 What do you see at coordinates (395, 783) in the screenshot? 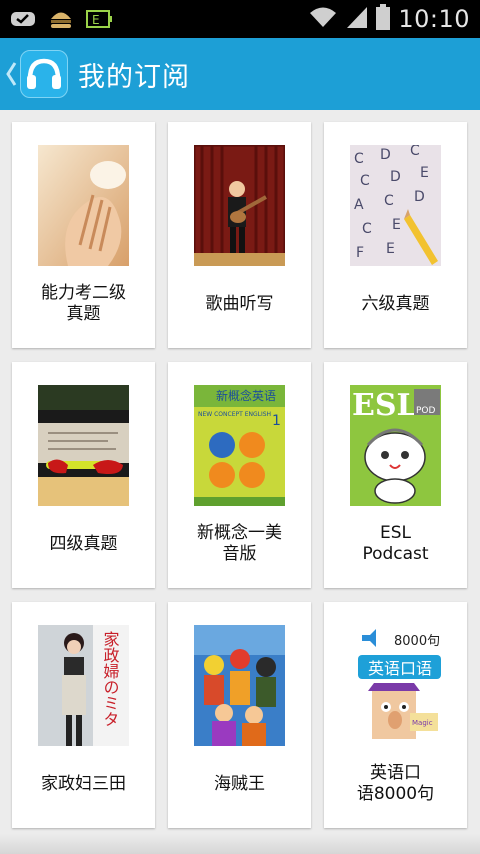
I see `subscription-title: 英语口 语8000句` at bounding box center [395, 783].